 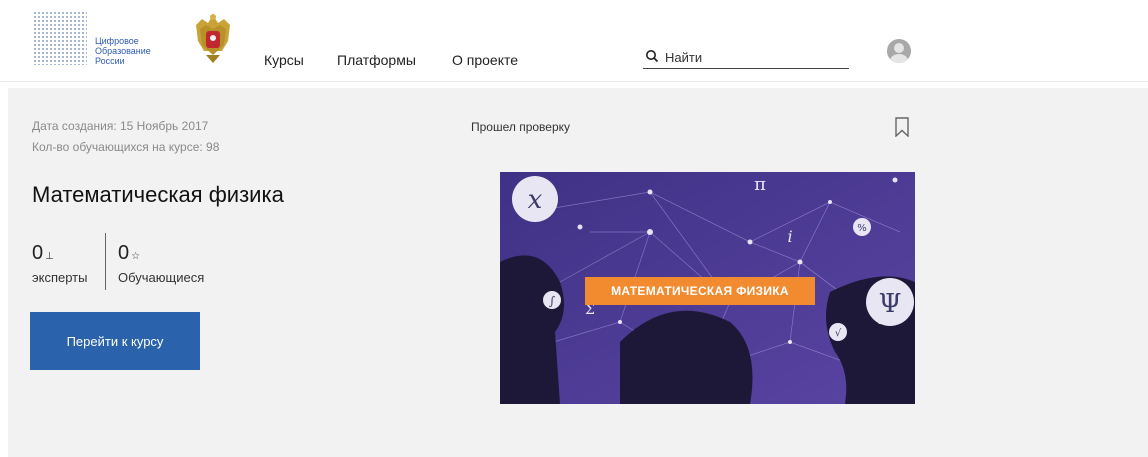 I want to click on experts-value: 0, so click(x=38, y=253).